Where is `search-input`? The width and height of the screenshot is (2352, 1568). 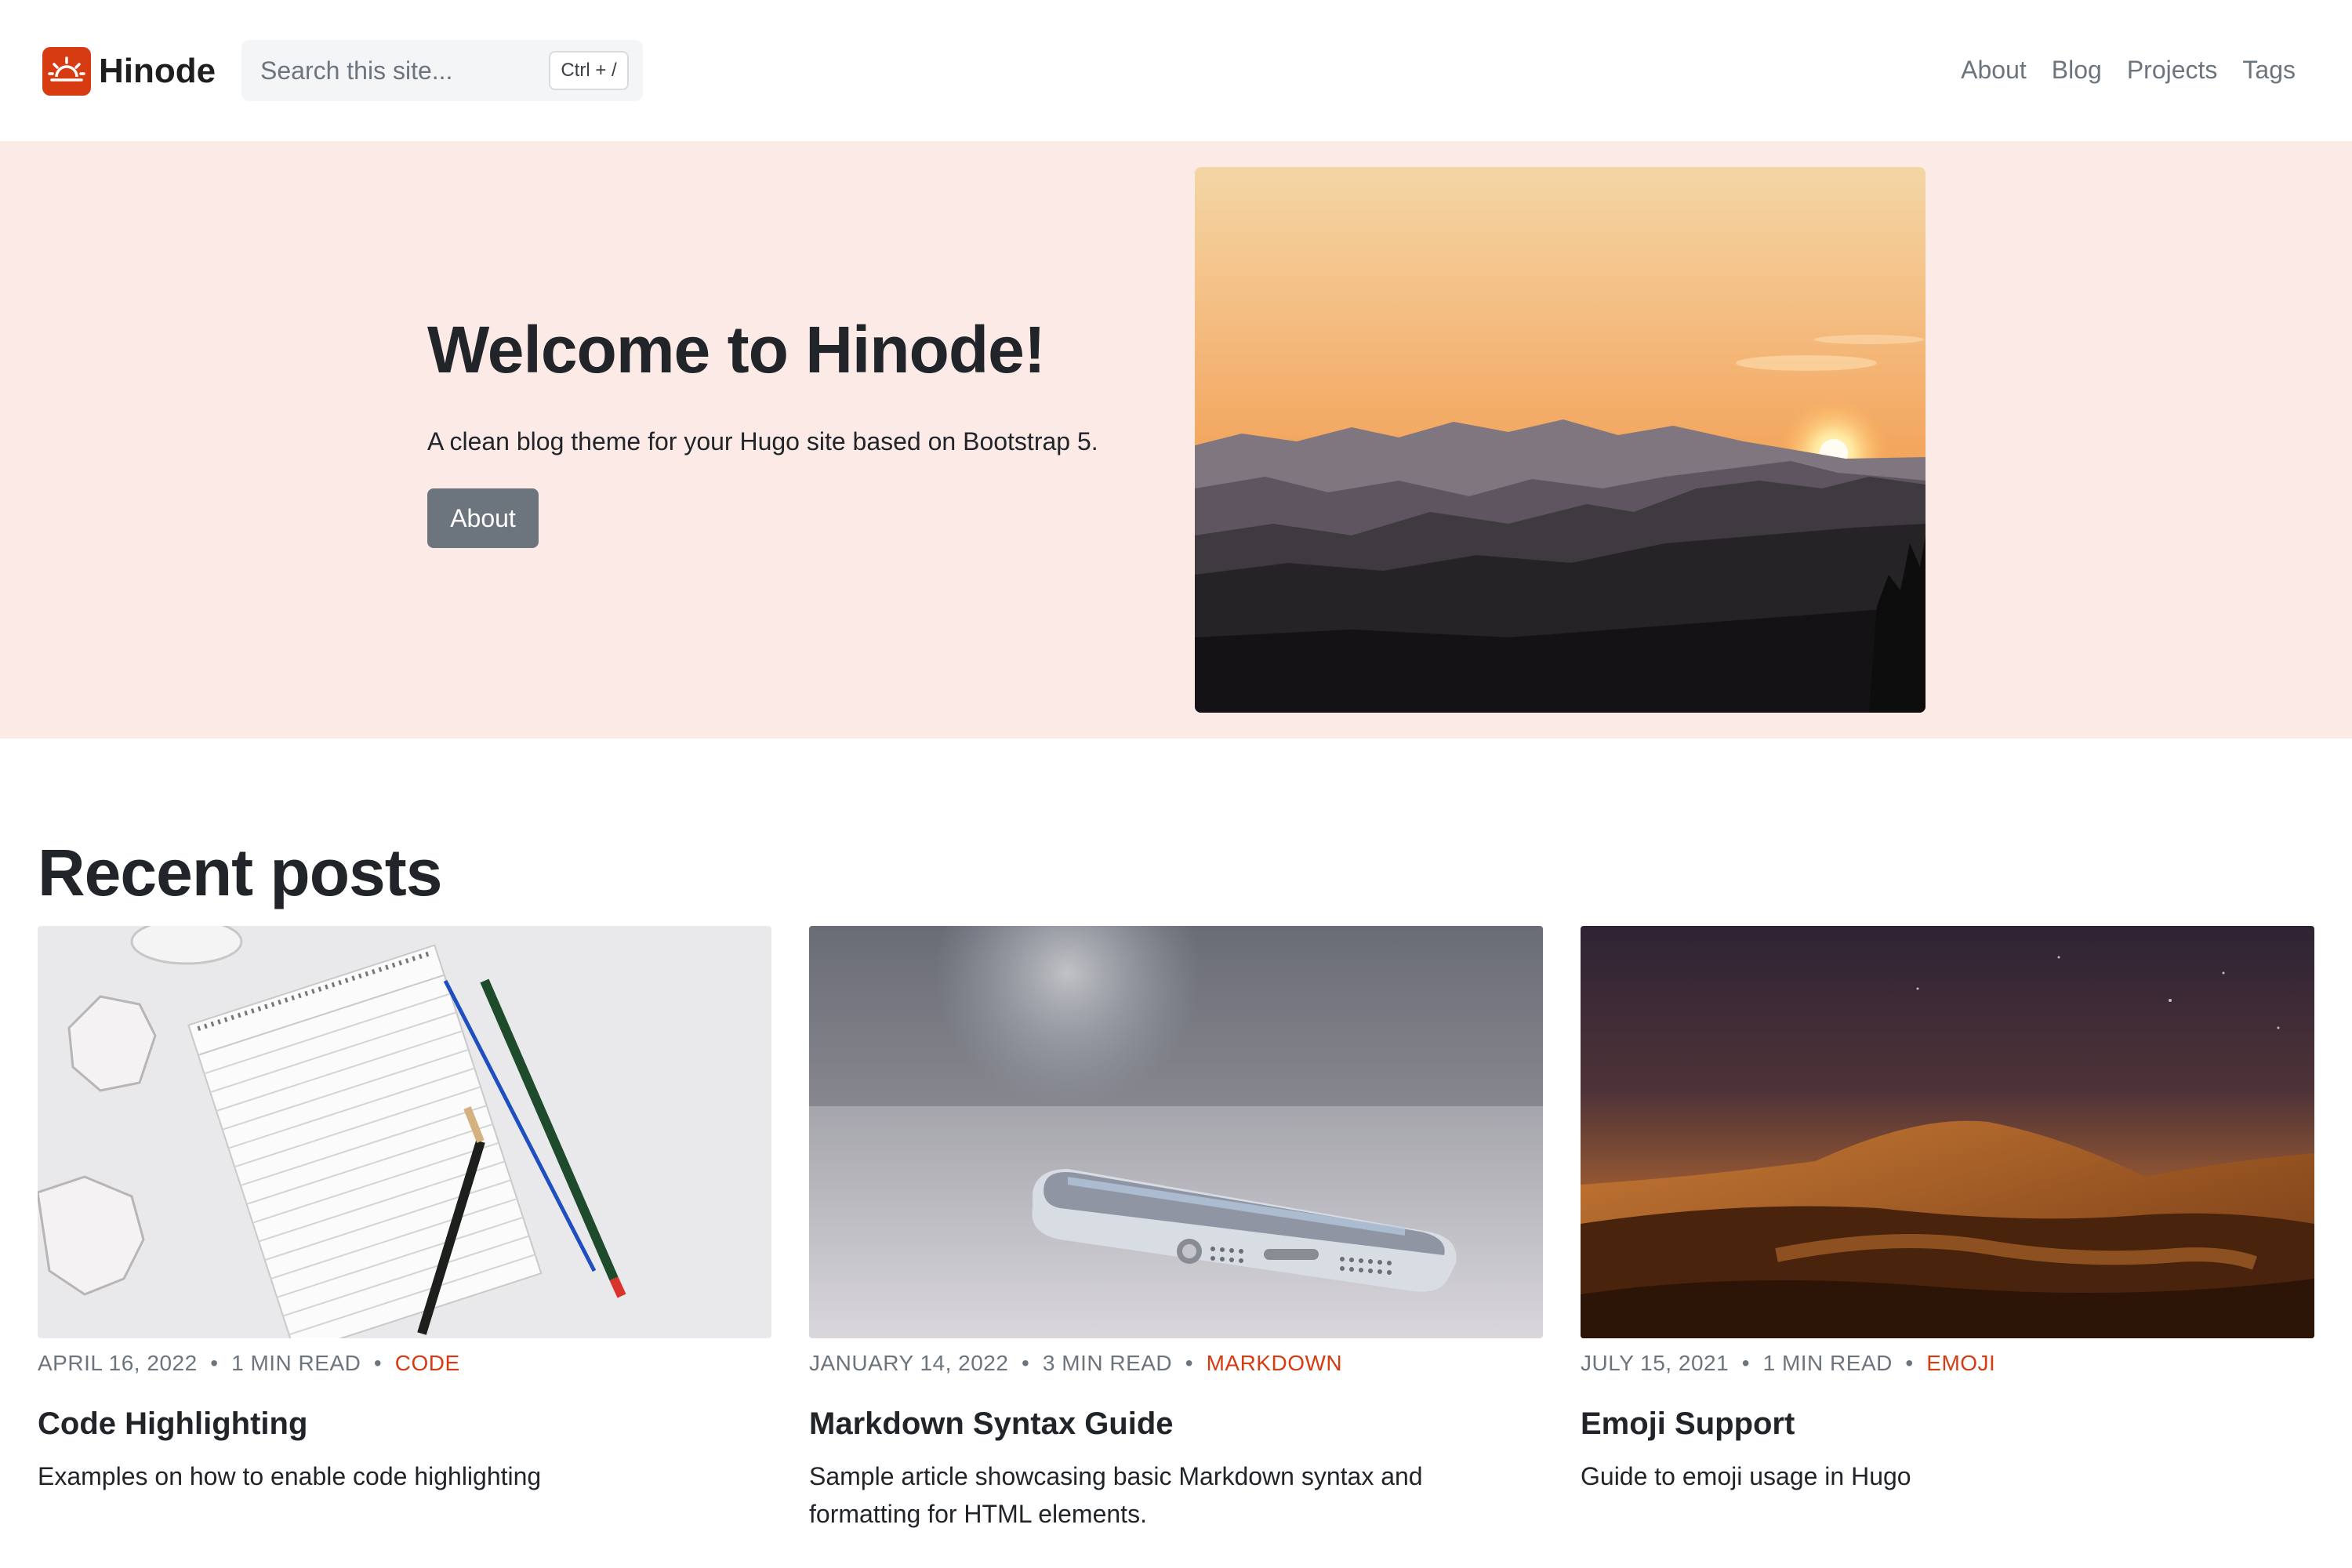 search-input is located at coordinates (389, 70).